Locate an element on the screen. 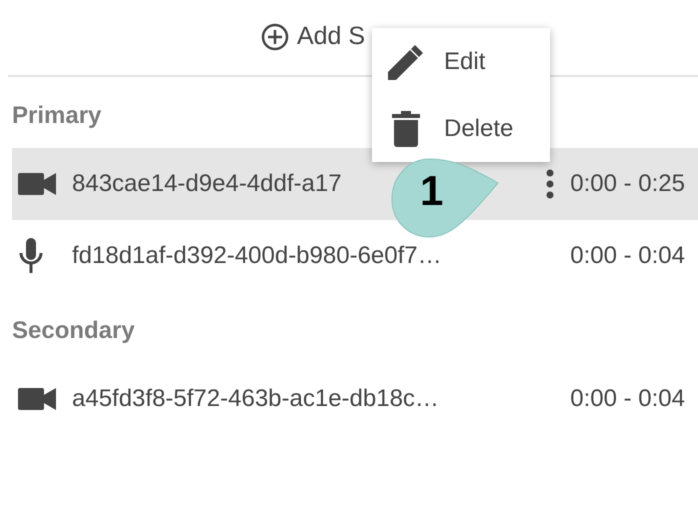 This screenshot has height=525, width=698. section-heading: Secondary is located at coordinates (73, 331).